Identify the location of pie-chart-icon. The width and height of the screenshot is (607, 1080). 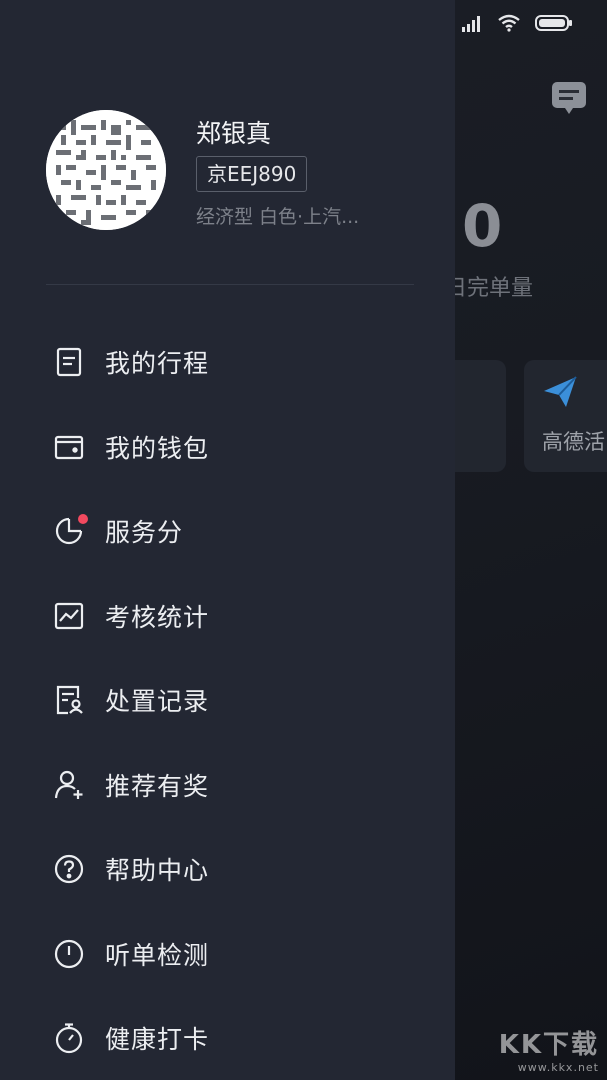
(70, 531).